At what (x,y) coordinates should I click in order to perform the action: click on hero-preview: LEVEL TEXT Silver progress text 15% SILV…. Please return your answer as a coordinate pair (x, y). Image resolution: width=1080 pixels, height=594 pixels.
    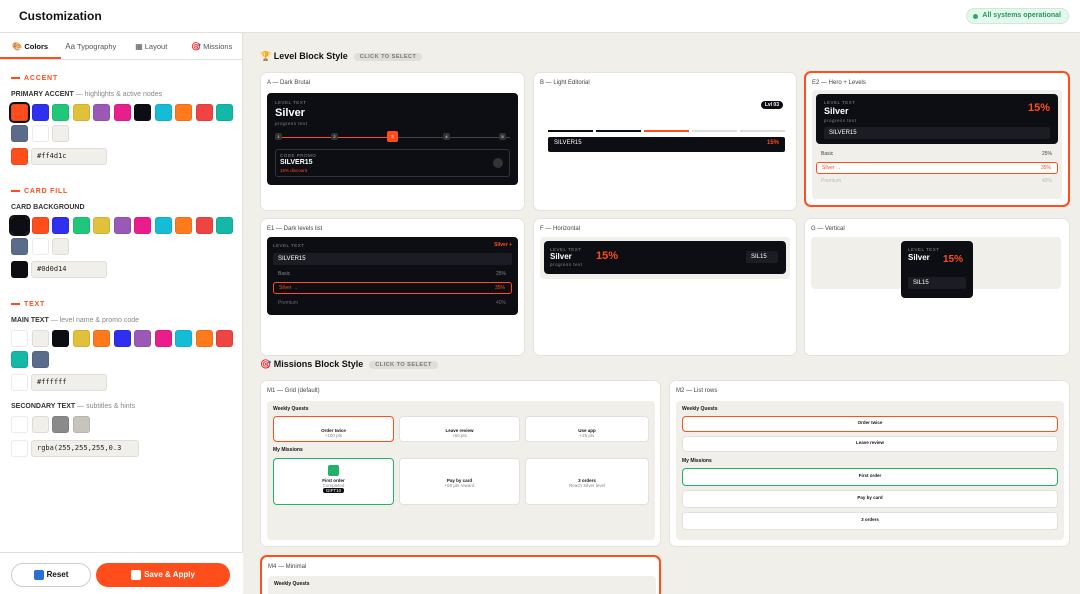
    Looking at the image, I should click on (937, 144).